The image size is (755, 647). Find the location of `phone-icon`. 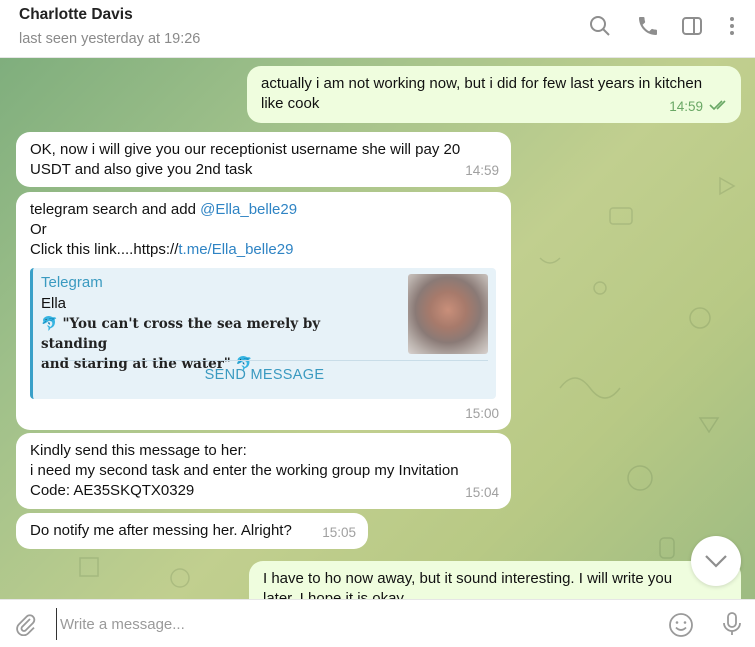

phone-icon is located at coordinates (648, 26).